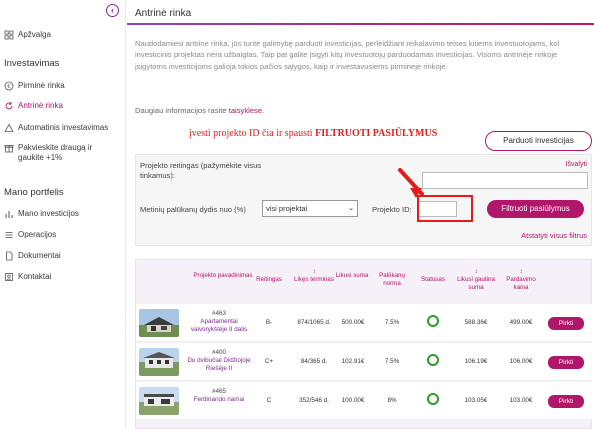 The width and height of the screenshot is (594, 429). I want to click on rate-select: visi projektai ⌄, so click(310, 208).